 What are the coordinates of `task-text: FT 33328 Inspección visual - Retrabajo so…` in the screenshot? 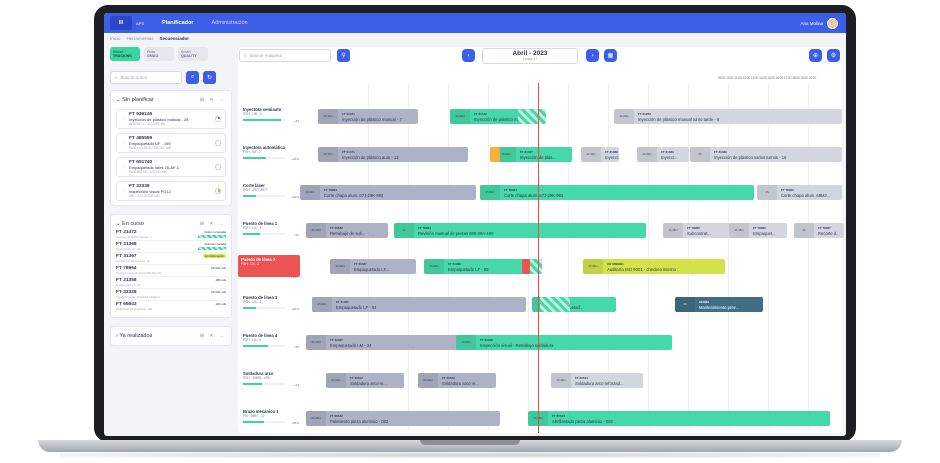 It's located at (514, 343).